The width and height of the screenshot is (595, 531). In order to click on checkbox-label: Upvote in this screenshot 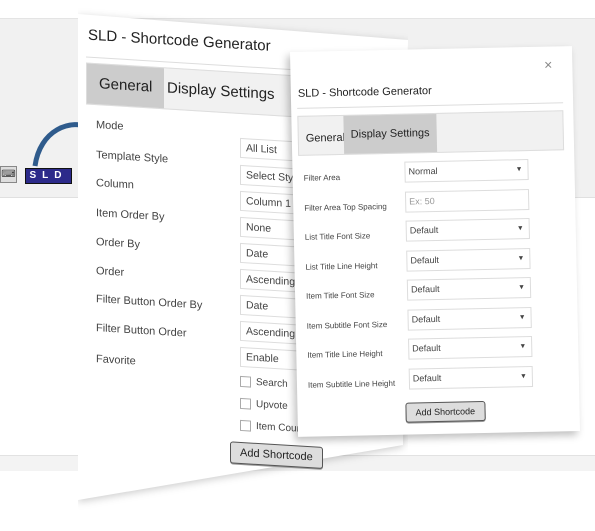, I will do `click(272, 405)`.